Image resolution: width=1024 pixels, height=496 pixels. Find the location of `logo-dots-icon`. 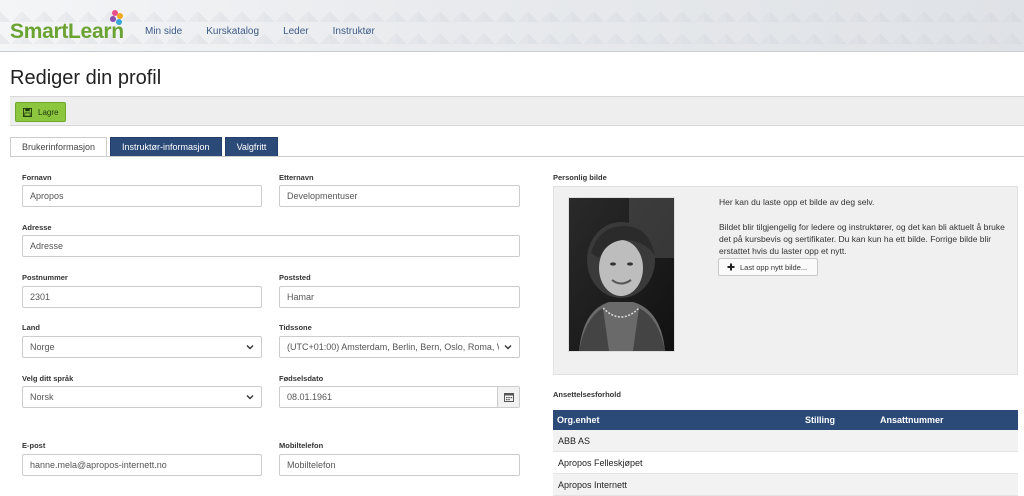

logo-dots-icon is located at coordinates (116, 19).